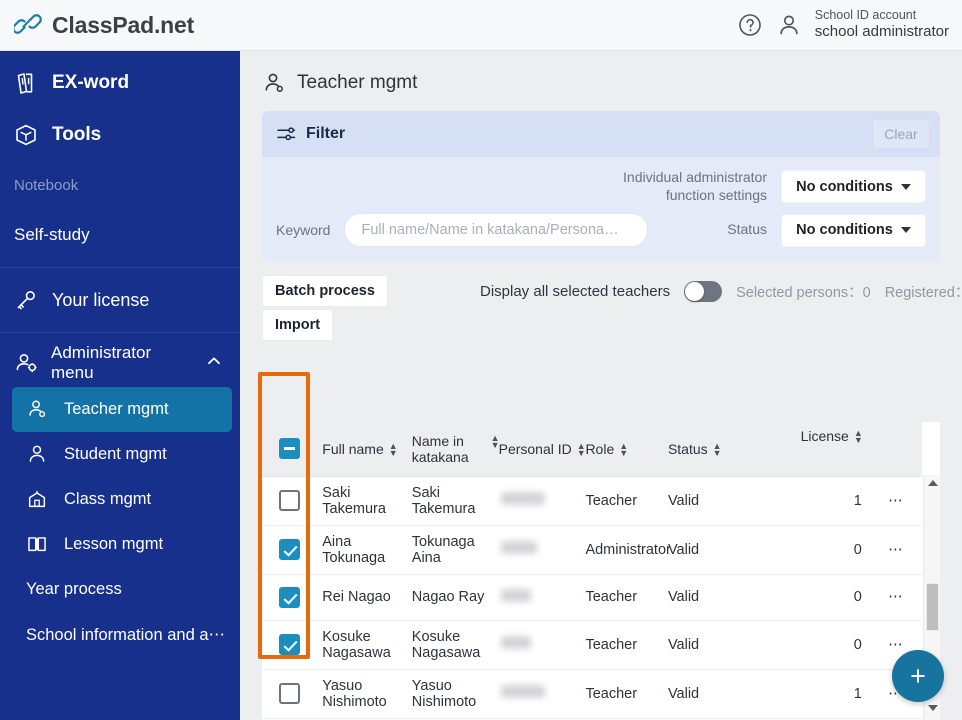 Image resolution: width=962 pixels, height=720 pixels. What do you see at coordinates (364, 449) in the screenshot?
I see `column-header-full-name: Full name ▲ ▼` at bounding box center [364, 449].